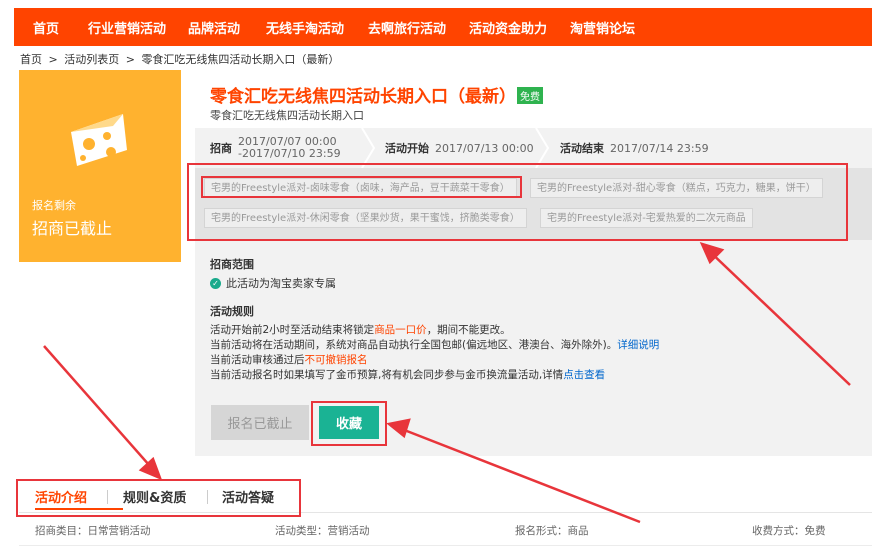 This screenshot has width=872, height=559. Describe the element at coordinates (221, 148) in the screenshot. I see `timeline-recruit-label: 招商` at that location.